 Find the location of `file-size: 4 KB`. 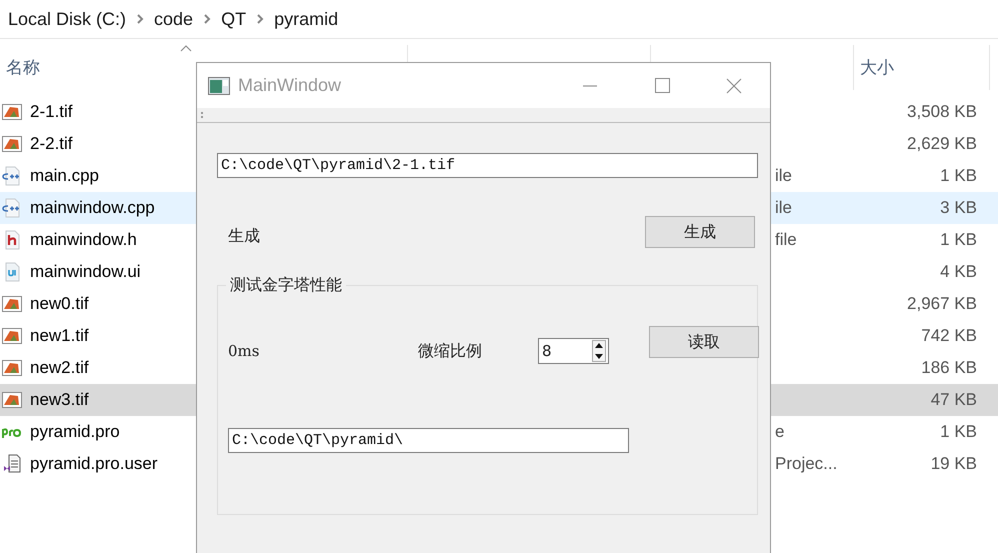

file-size: 4 KB is located at coordinates (958, 271).